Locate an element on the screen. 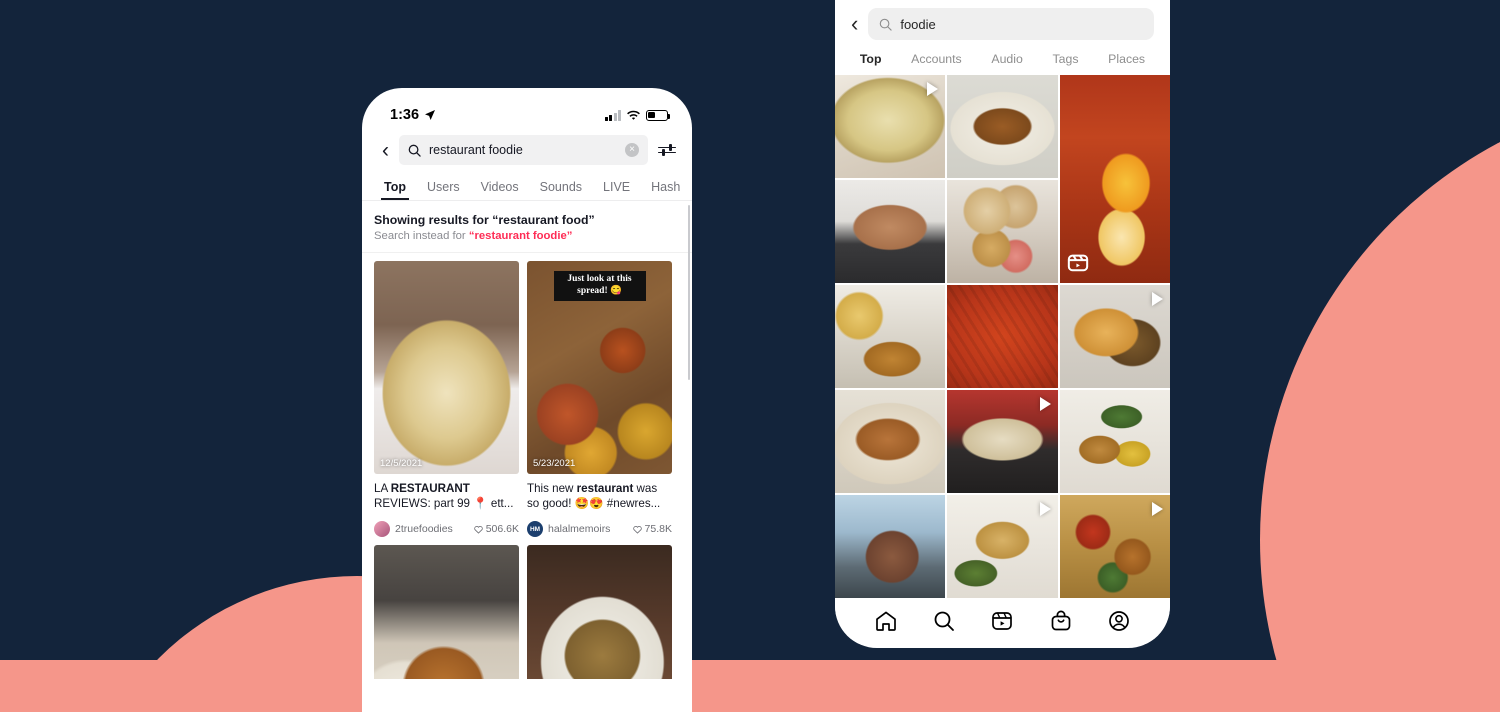 The image size is (1500, 712). like-count-value: 75.8K is located at coordinates (658, 529).